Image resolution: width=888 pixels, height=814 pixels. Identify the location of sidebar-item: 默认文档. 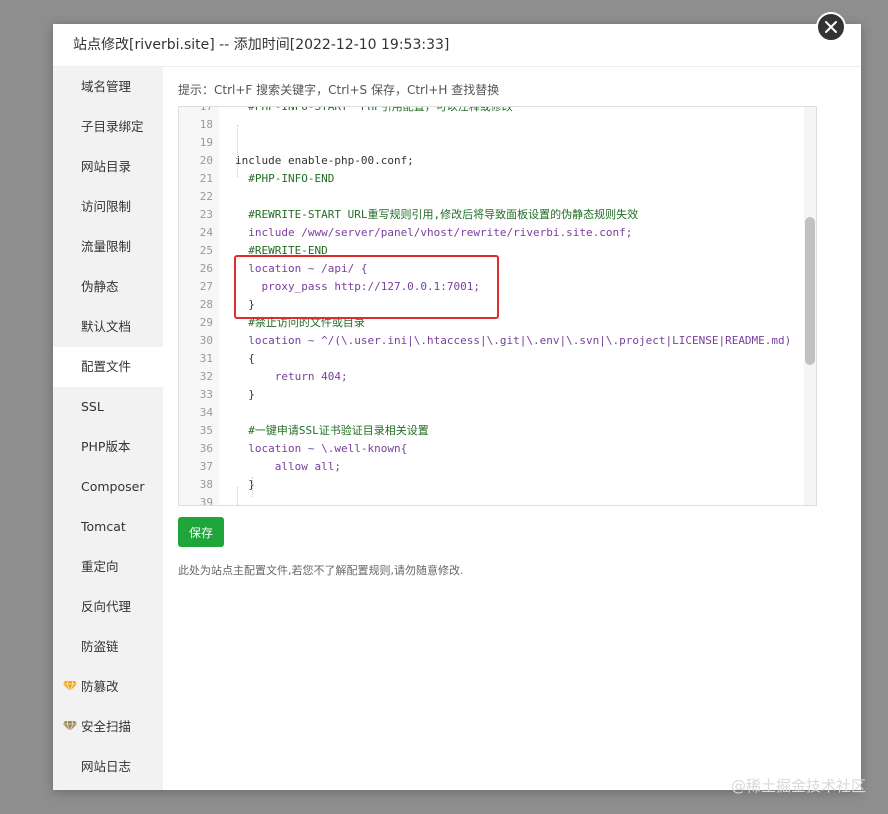
(108, 327).